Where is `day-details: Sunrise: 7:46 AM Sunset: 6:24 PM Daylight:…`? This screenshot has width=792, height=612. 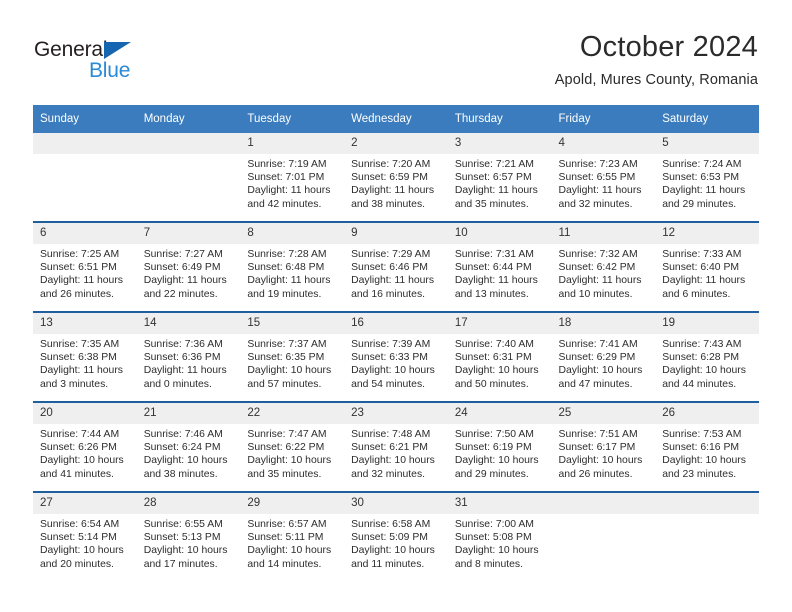
day-details: Sunrise: 7:46 AM Sunset: 6:24 PM Daylight:… is located at coordinates (189, 452).